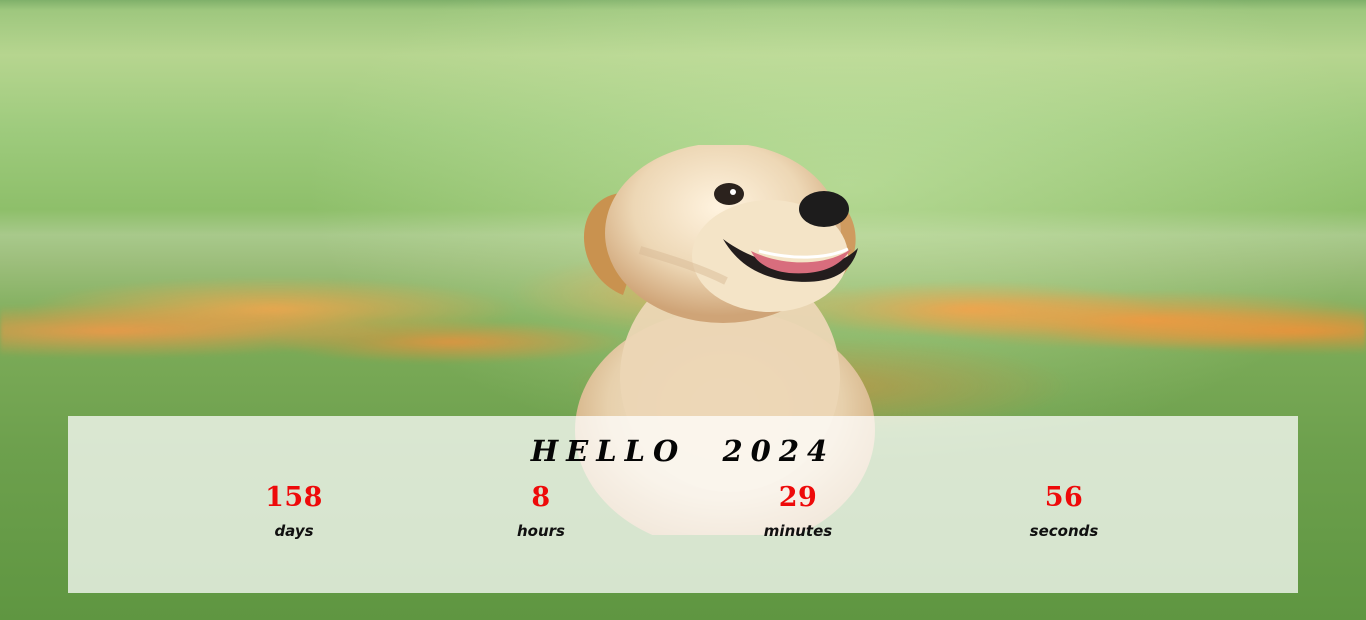 This screenshot has height=620, width=1366. Describe the element at coordinates (798, 531) in the screenshot. I see `minutes-label: minutes` at that location.